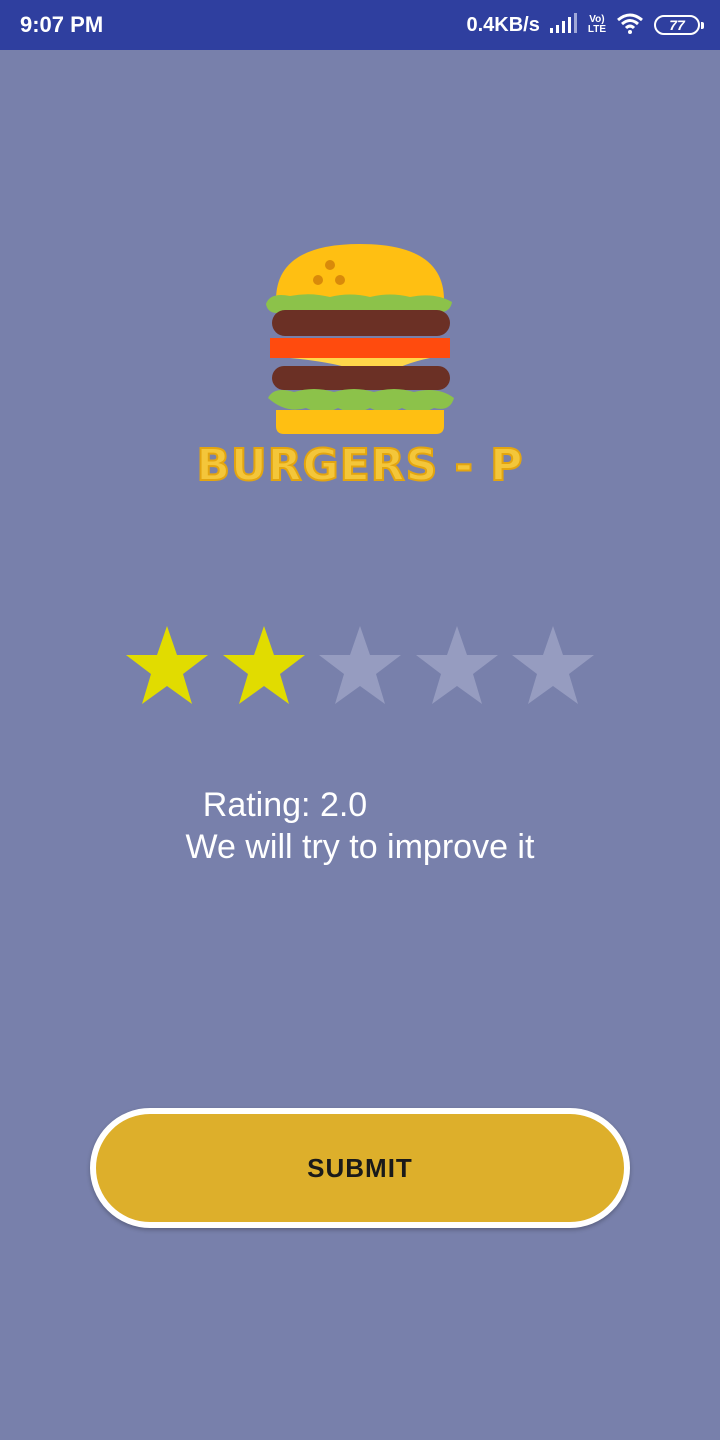 This screenshot has height=1440, width=720. What do you see at coordinates (360, 1168) in the screenshot?
I see `submit-button: SUBMIT` at bounding box center [360, 1168].